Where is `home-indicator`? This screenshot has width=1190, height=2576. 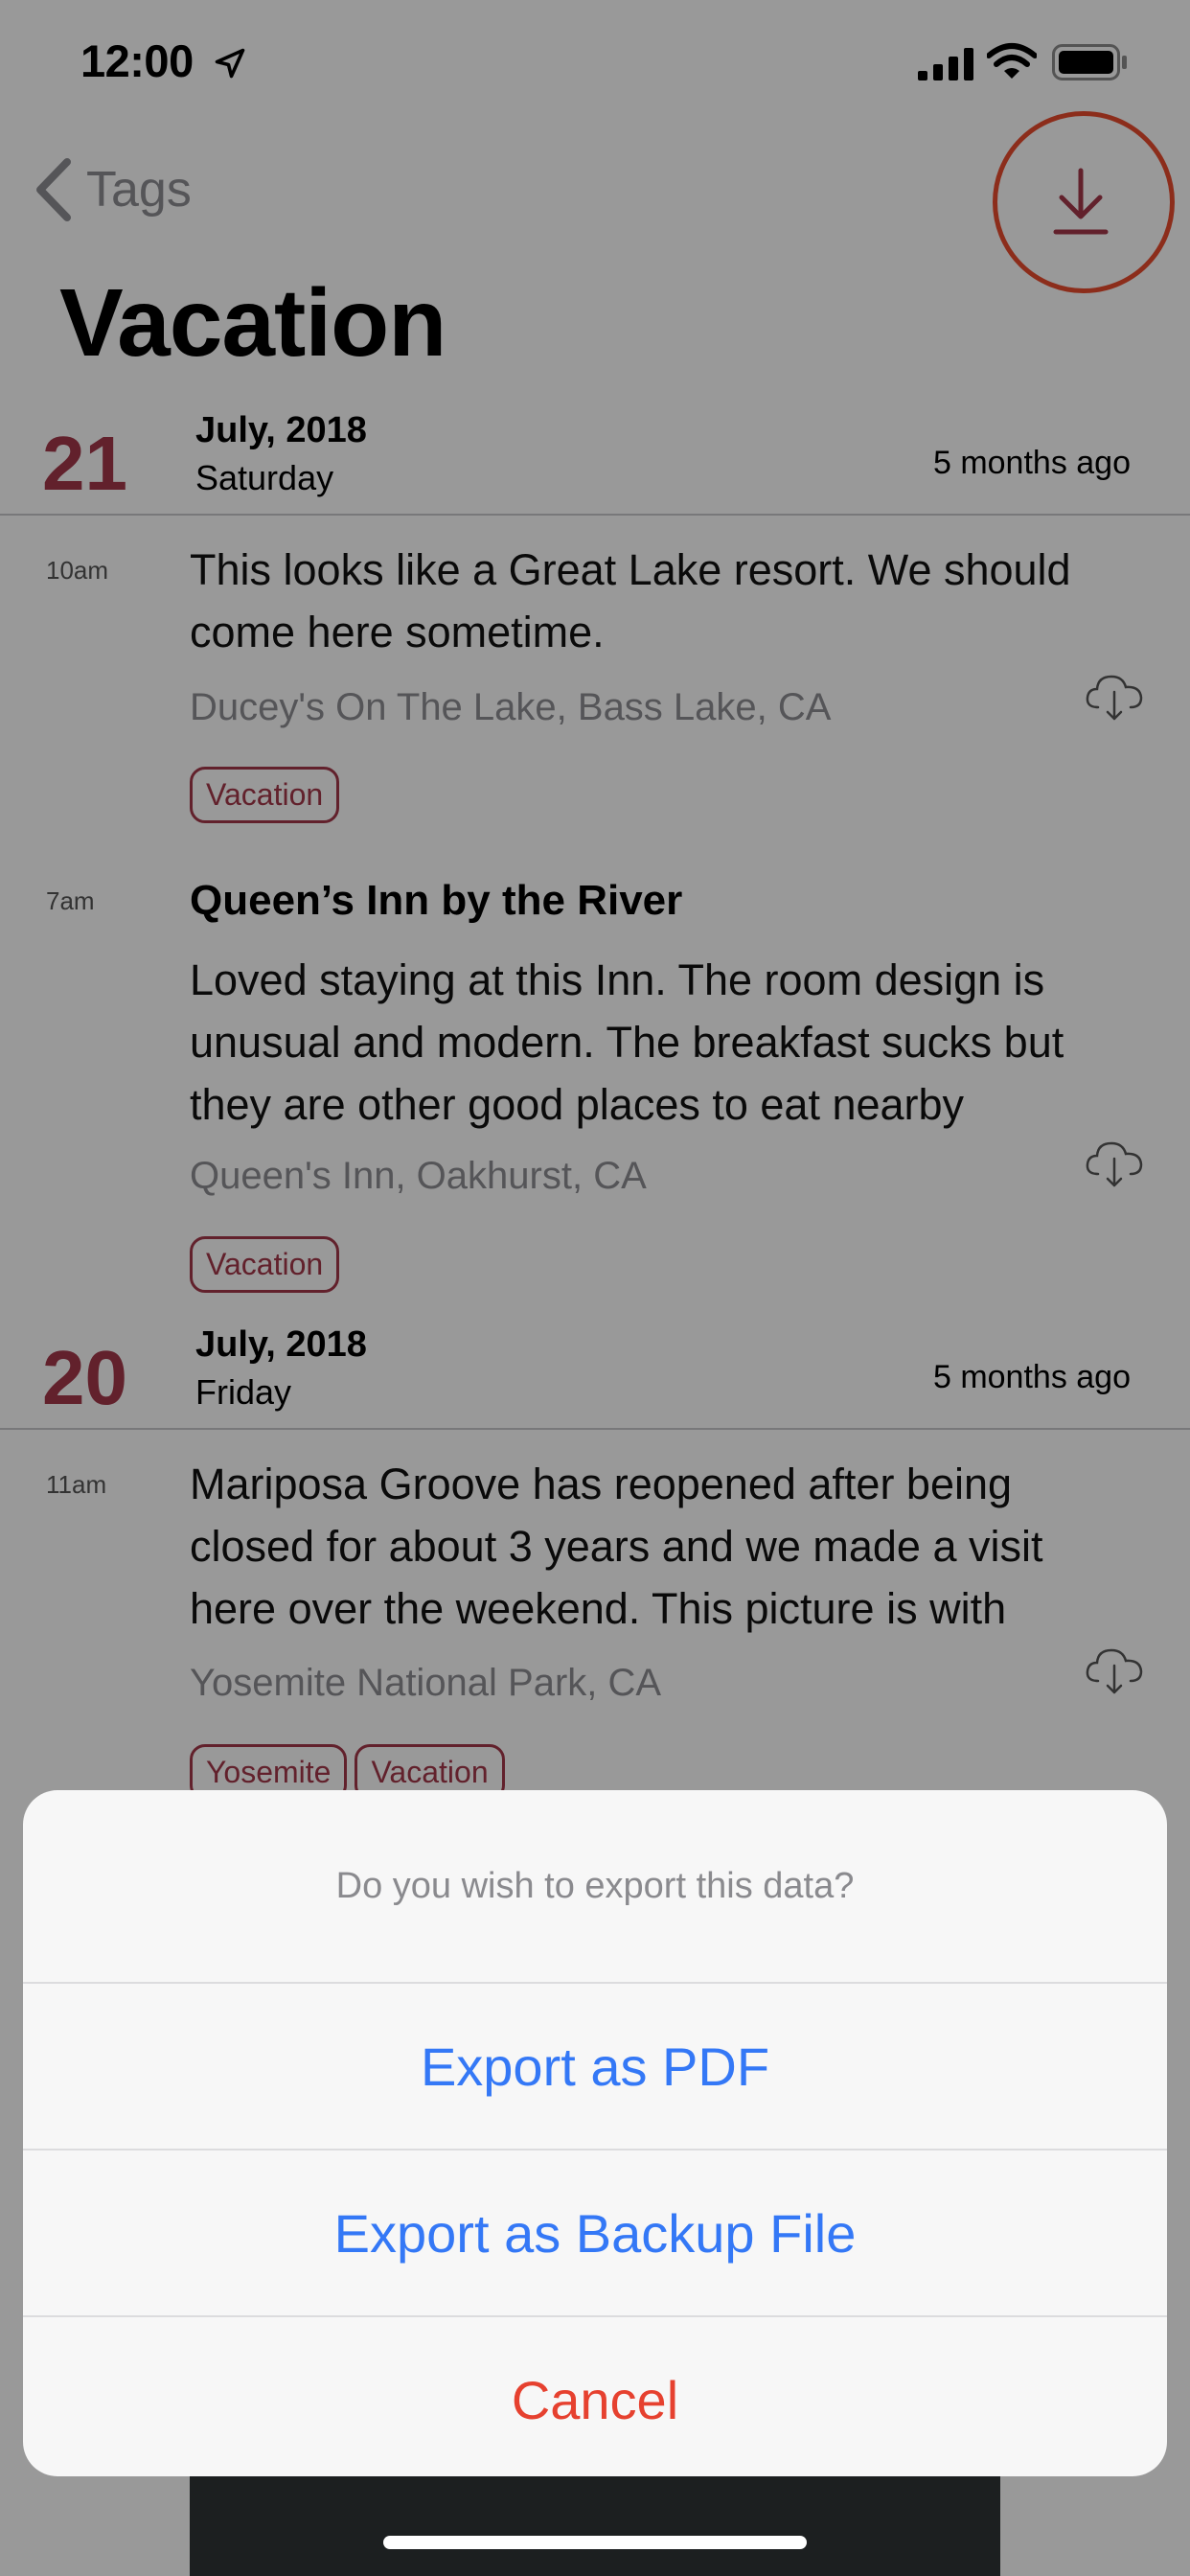 home-indicator is located at coordinates (595, 2542).